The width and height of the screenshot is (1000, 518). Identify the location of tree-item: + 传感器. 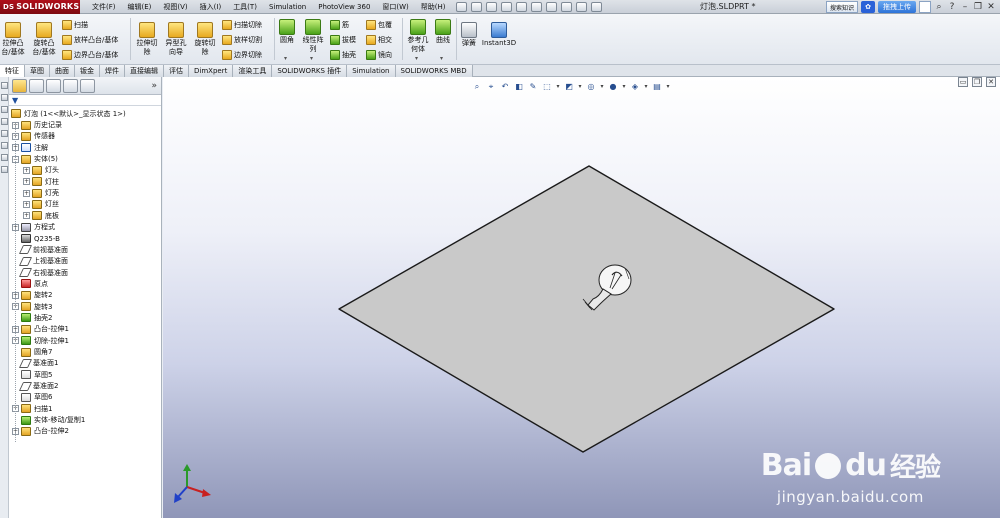
(33, 136).